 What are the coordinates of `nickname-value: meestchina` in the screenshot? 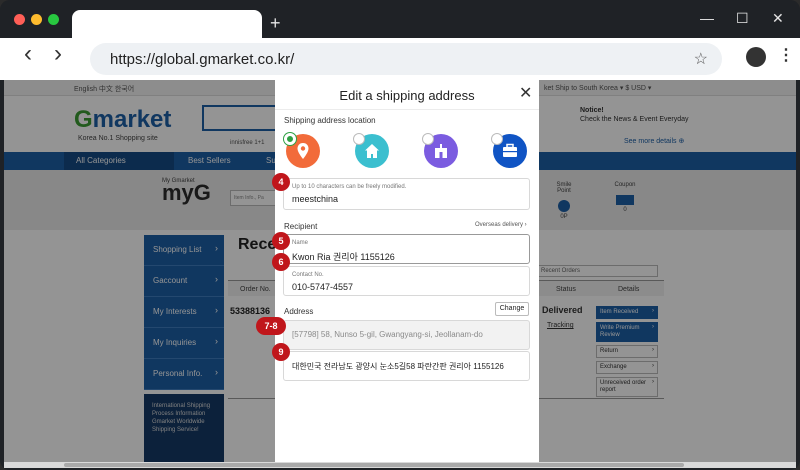 It's located at (315, 199).